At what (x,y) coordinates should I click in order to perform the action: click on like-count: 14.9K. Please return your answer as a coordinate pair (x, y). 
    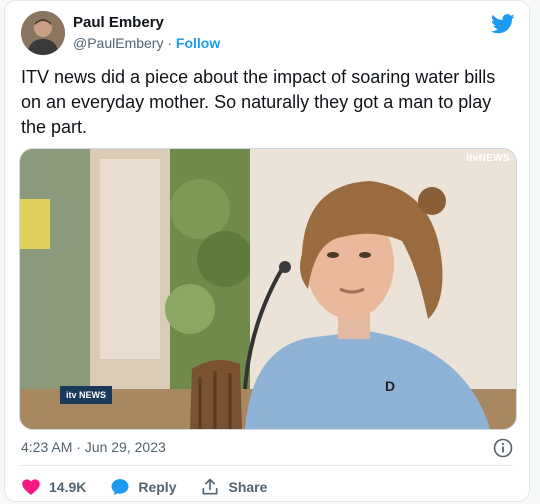
    Looking at the image, I should click on (68, 487).